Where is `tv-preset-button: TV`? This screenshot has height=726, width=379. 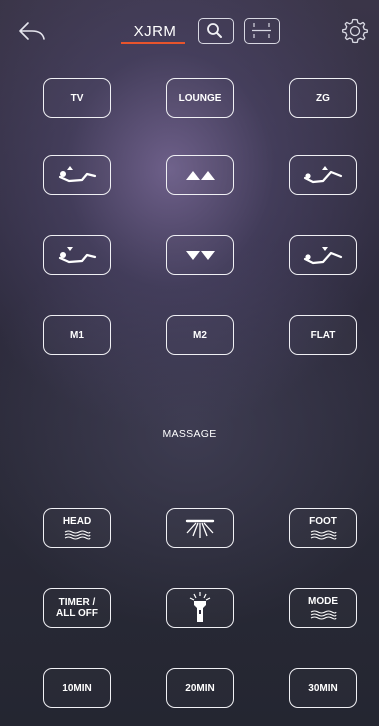 tv-preset-button: TV is located at coordinates (77, 98).